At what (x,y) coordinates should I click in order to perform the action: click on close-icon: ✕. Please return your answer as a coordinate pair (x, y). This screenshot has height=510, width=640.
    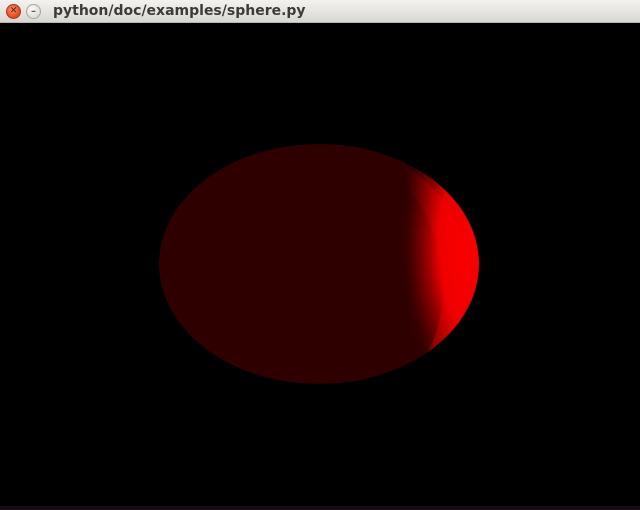
    Looking at the image, I should click on (13, 11).